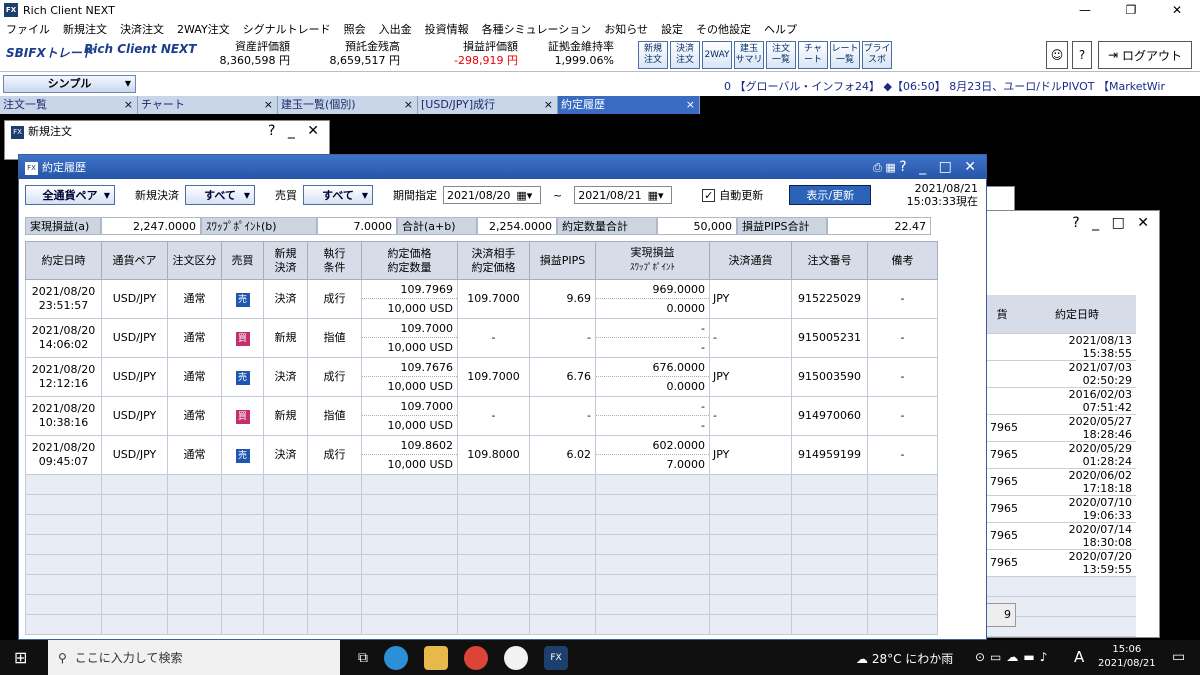  I want to click on layout-select: シンプル ▼, so click(69, 84).